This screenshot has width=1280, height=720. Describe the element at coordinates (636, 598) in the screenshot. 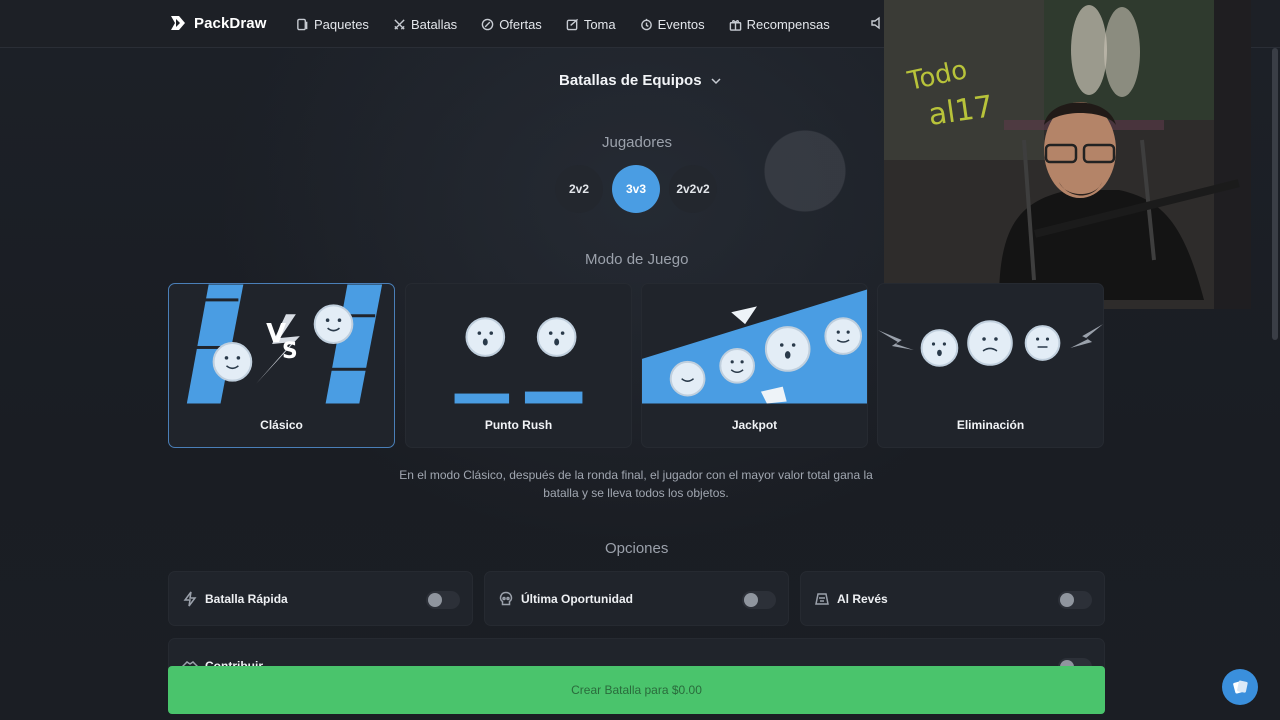

I see `option-ultima-oportunidad: Última Oportunidad` at that location.